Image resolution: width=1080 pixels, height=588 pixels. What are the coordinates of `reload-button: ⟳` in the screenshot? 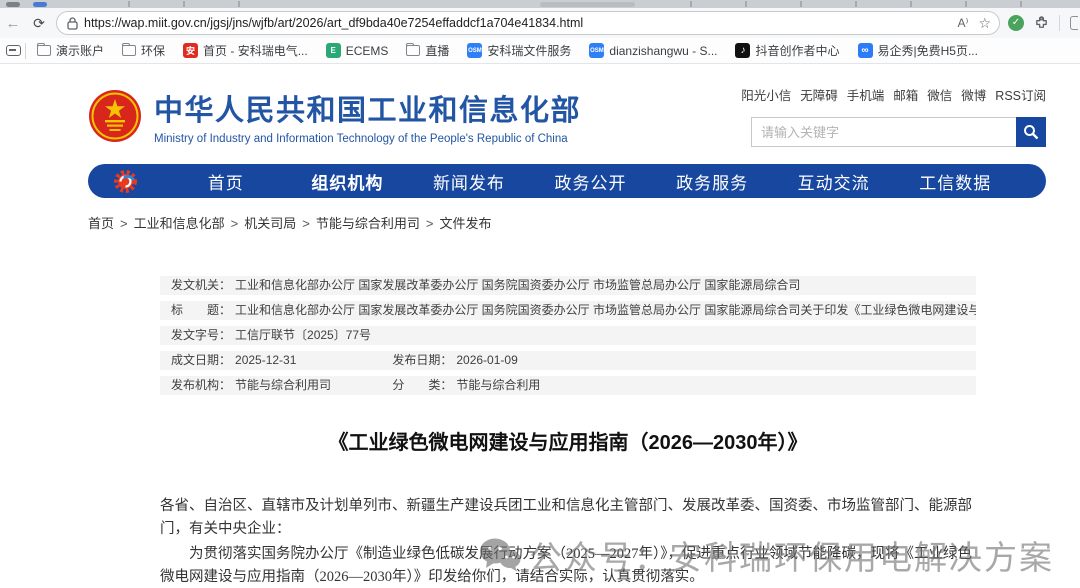 It's located at (39, 23).